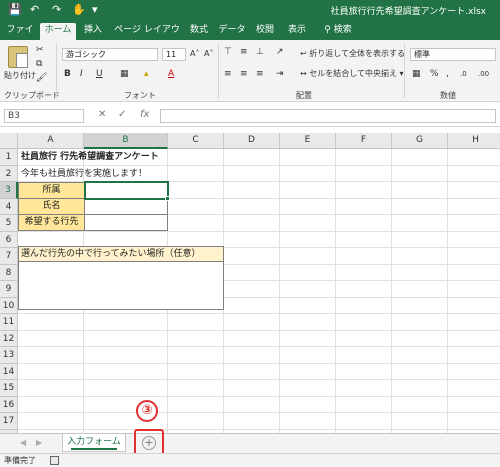 The height and width of the screenshot is (467, 500). What do you see at coordinates (126, 141) in the screenshot?
I see `column-header-b: B` at bounding box center [126, 141].